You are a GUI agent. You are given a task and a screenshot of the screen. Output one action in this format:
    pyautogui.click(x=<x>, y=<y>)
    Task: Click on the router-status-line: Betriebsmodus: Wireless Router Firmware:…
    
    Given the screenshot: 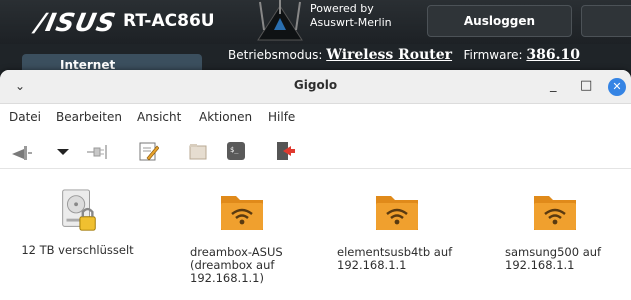 What is the action you would take?
    pyautogui.click(x=404, y=55)
    